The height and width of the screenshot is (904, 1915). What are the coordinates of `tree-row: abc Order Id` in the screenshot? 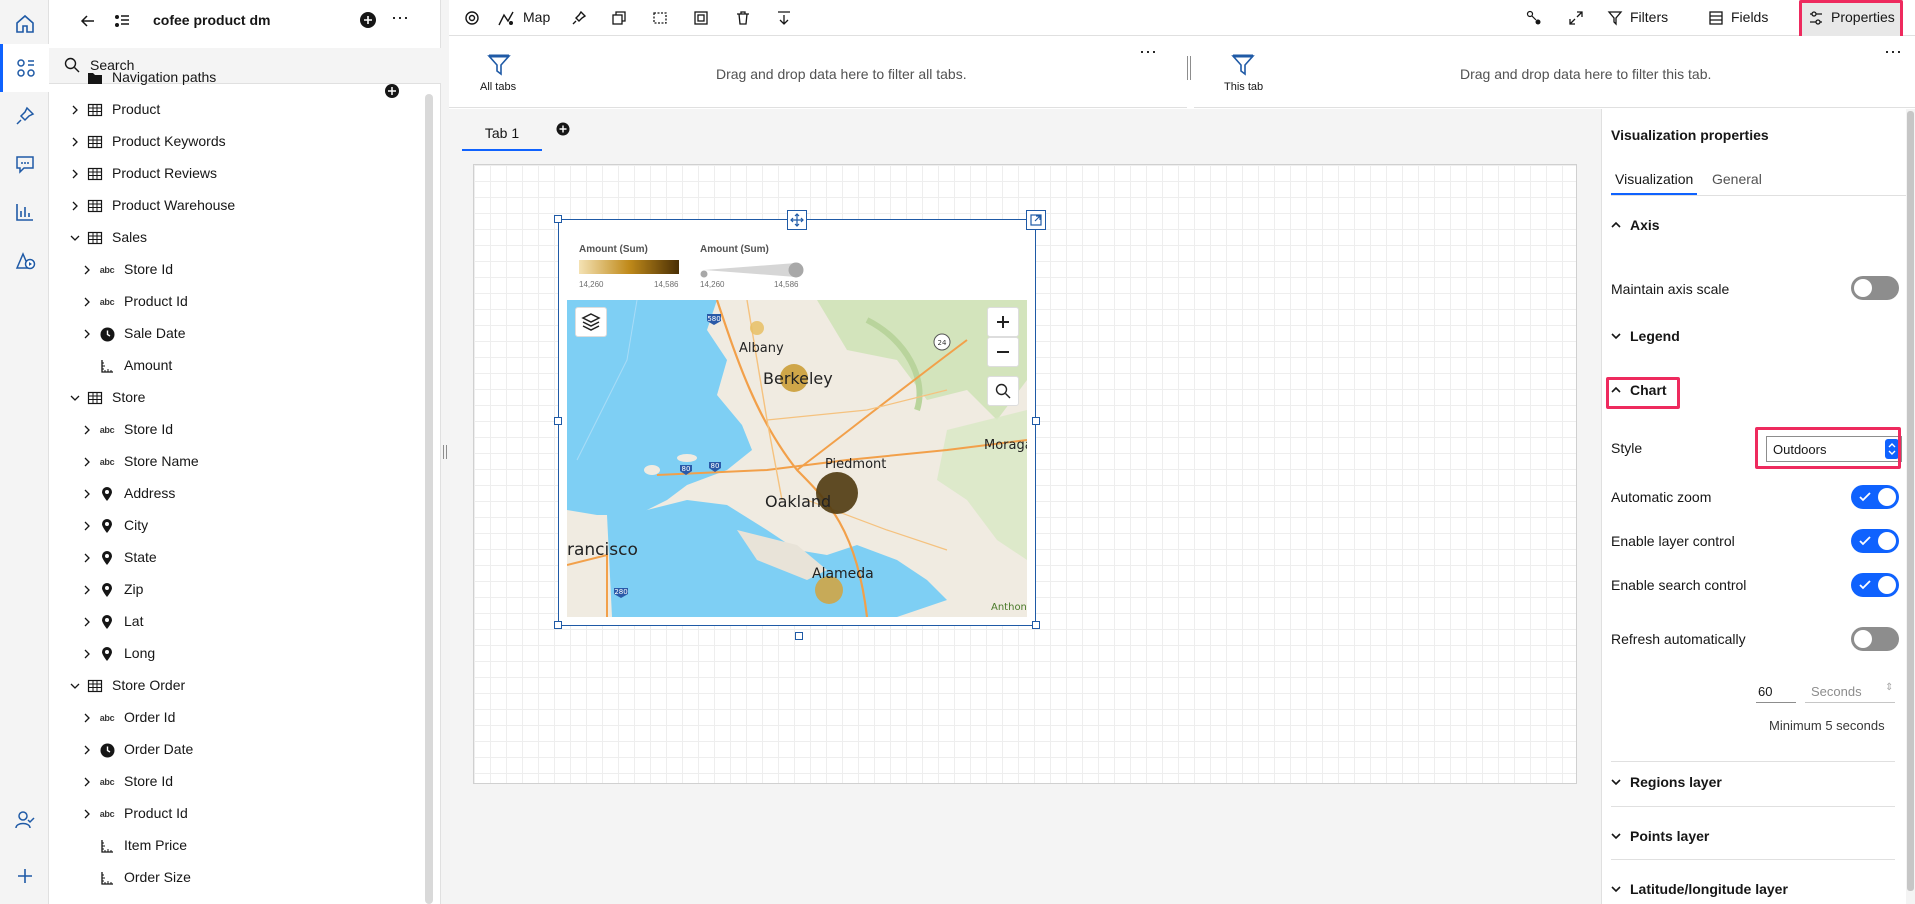 It's located at (239, 718).